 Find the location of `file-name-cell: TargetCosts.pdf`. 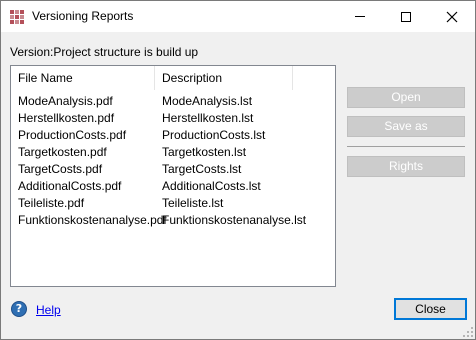

file-name-cell: TargetCosts.pdf is located at coordinates (60, 169).